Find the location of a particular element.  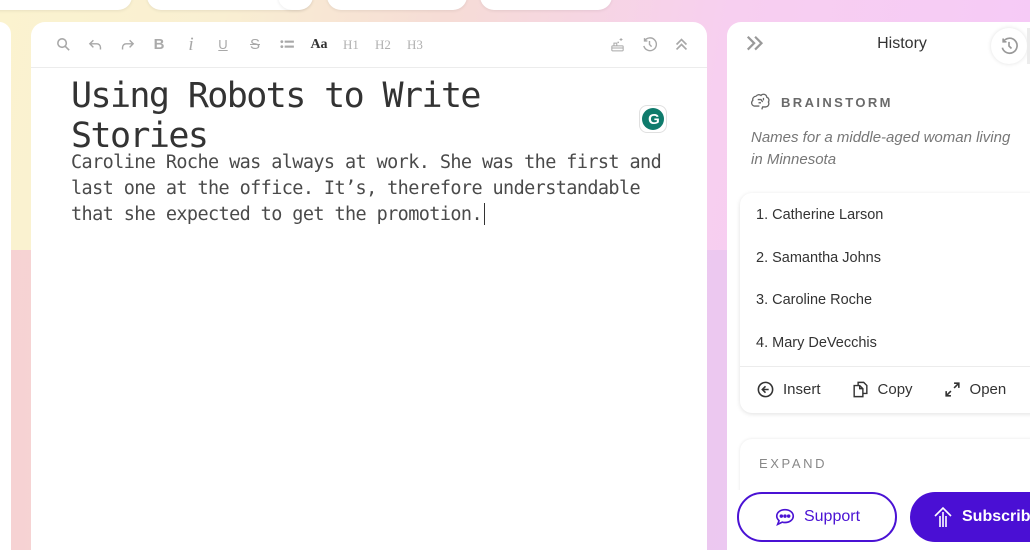

subscribe-button: Subscrib is located at coordinates (970, 517).